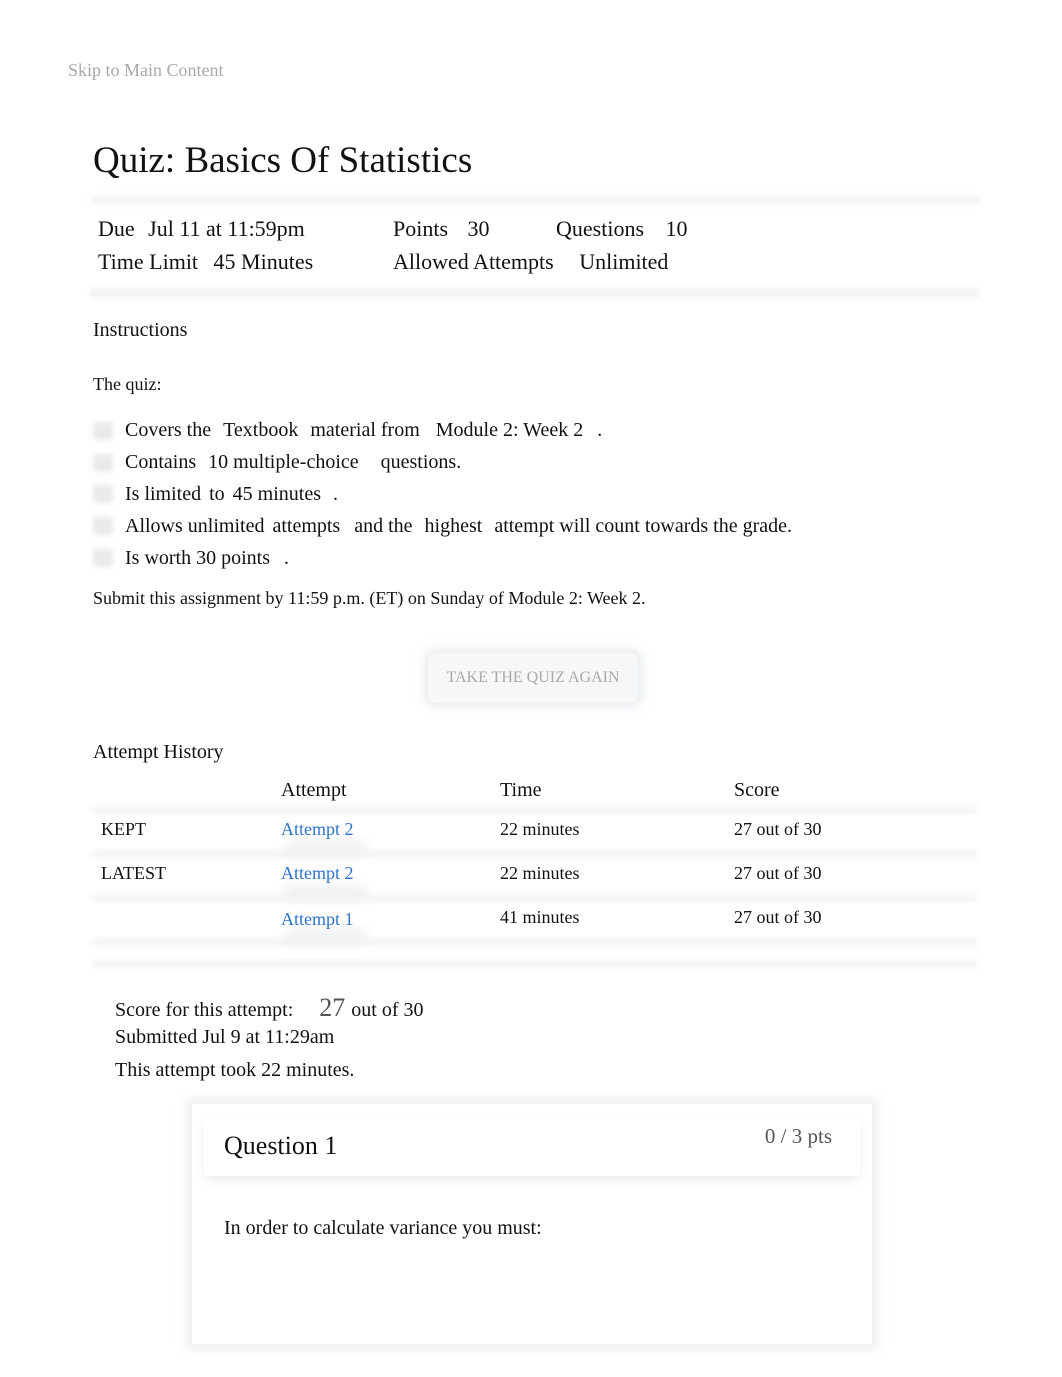  Describe the element at coordinates (757, 790) in the screenshot. I see `column-header-score: Score` at that location.